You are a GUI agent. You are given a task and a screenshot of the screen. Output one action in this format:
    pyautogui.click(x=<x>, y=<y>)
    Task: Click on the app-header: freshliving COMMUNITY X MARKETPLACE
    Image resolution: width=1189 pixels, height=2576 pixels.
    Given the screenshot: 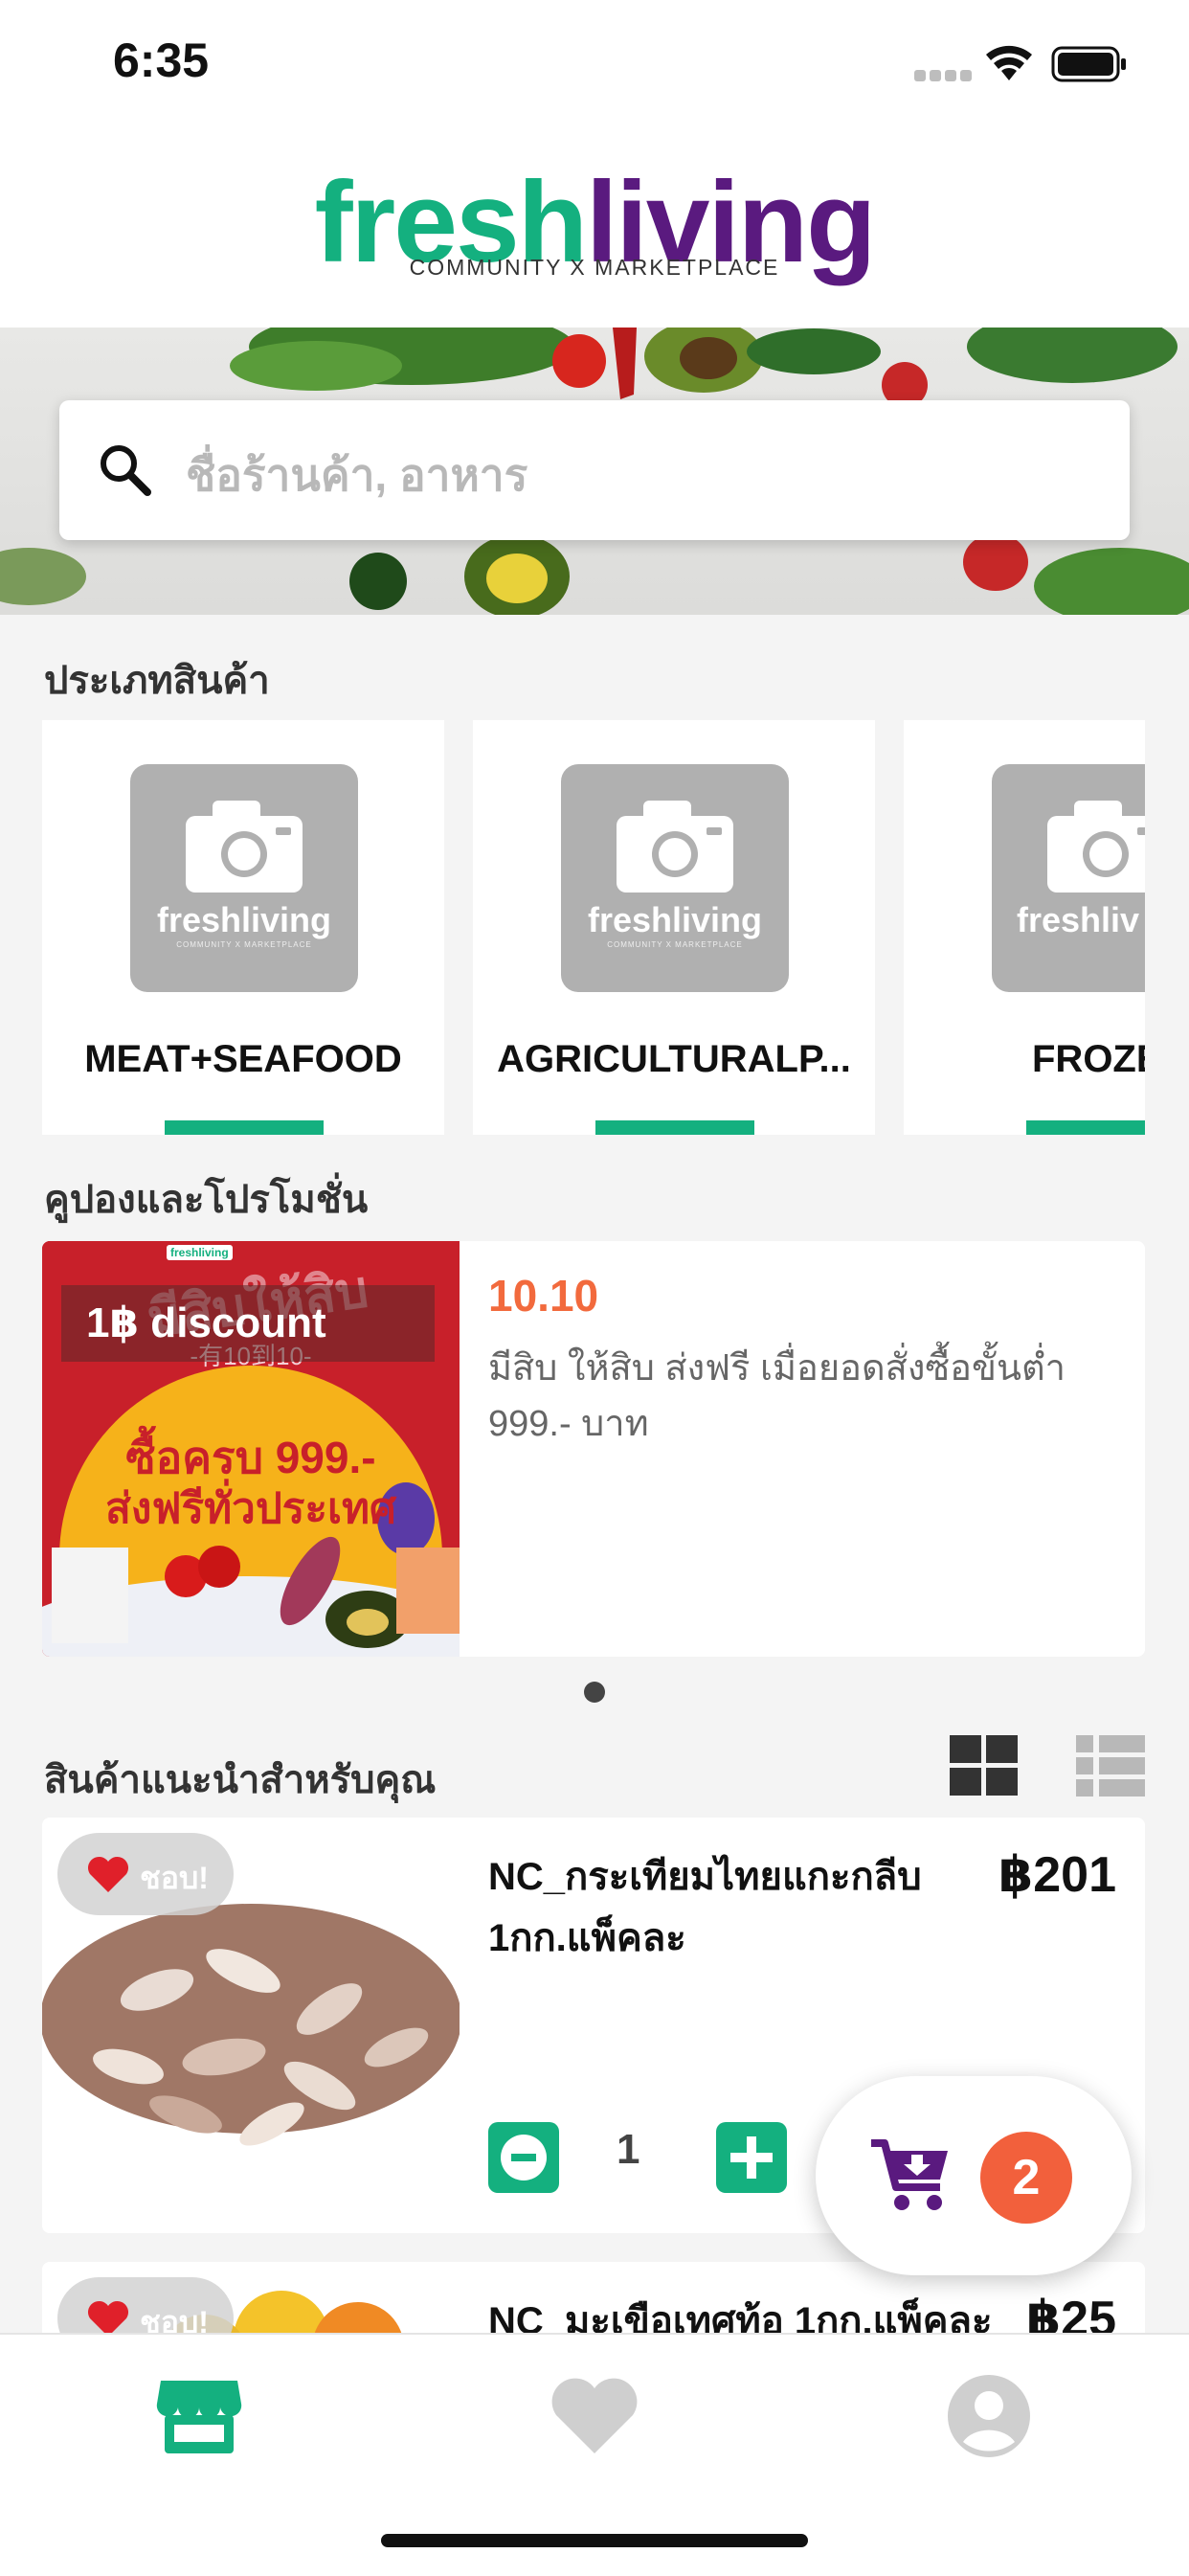 What is the action you would take?
    pyautogui.click(x=594, y=226)
    